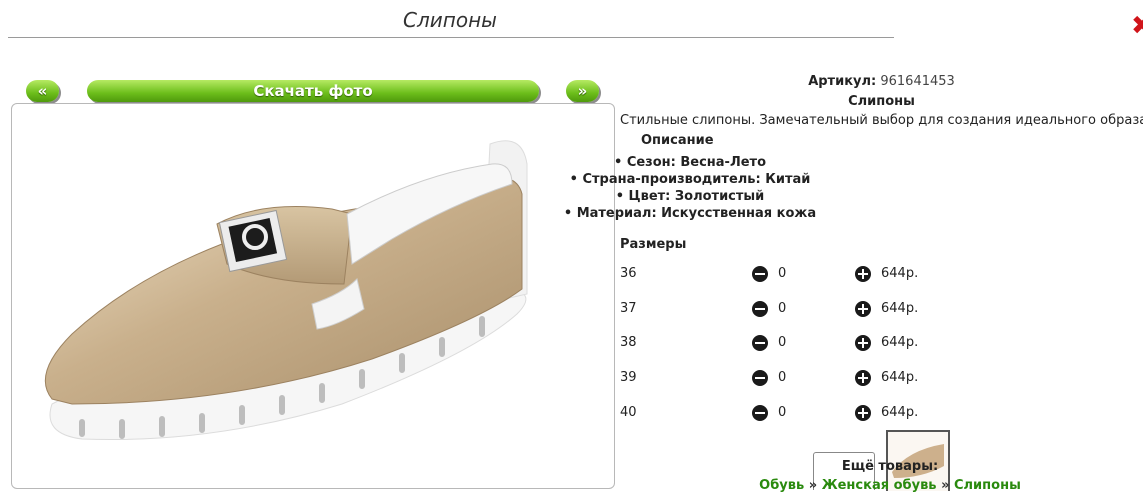  I want to click on breadcrumb-link-women-shoes: Женская обувь, so click(879, 485).